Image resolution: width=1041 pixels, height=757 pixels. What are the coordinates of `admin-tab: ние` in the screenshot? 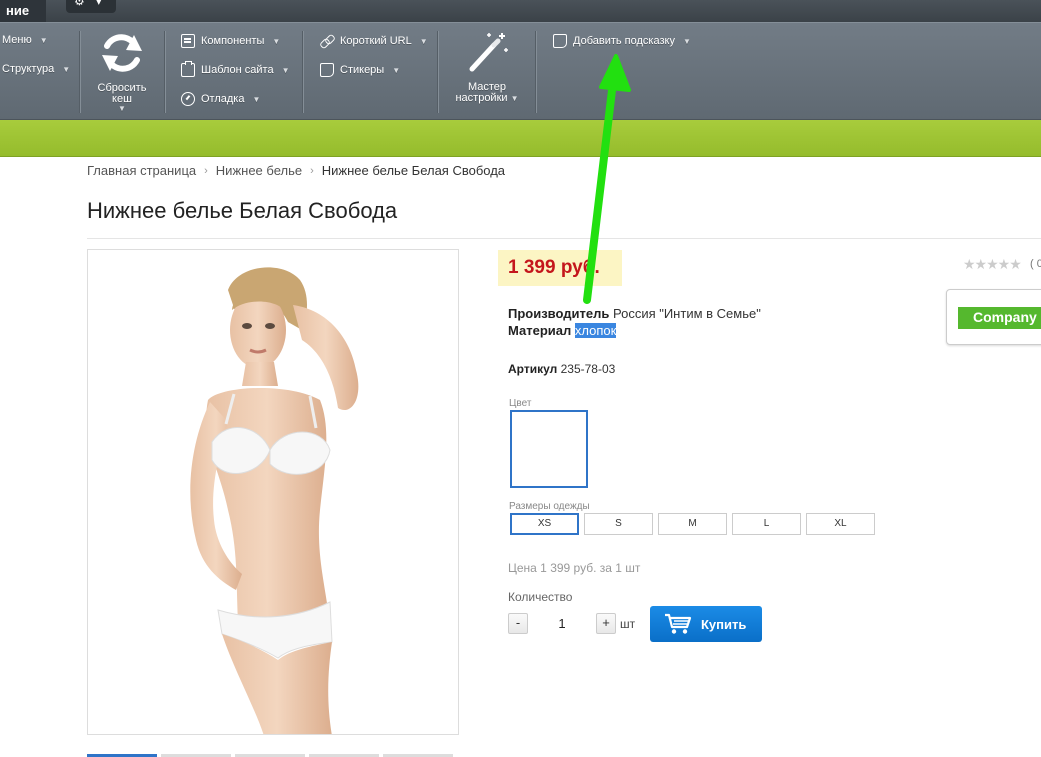 It's located at (23, 11).